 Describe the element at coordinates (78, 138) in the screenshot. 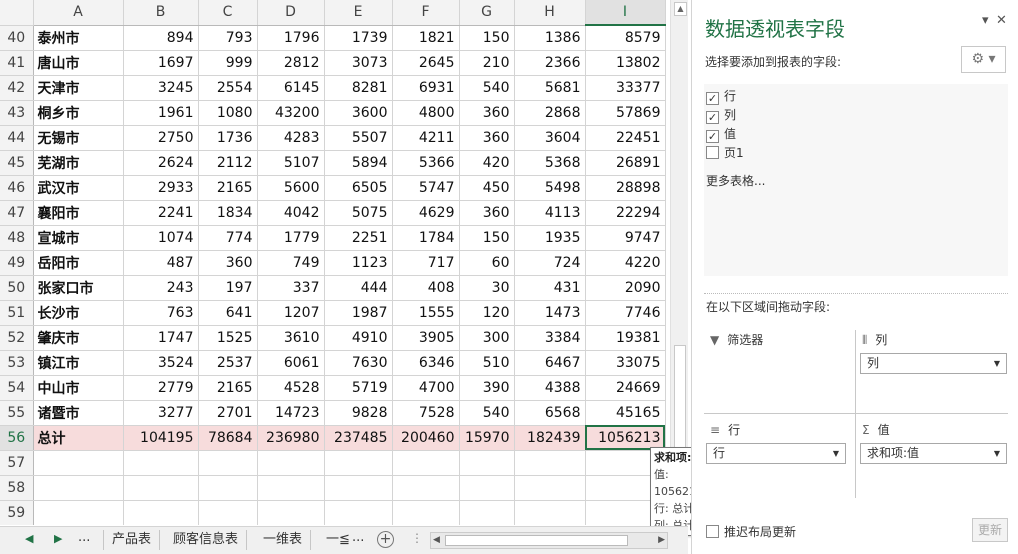

I see `city-cell: 无锡市` at that location.